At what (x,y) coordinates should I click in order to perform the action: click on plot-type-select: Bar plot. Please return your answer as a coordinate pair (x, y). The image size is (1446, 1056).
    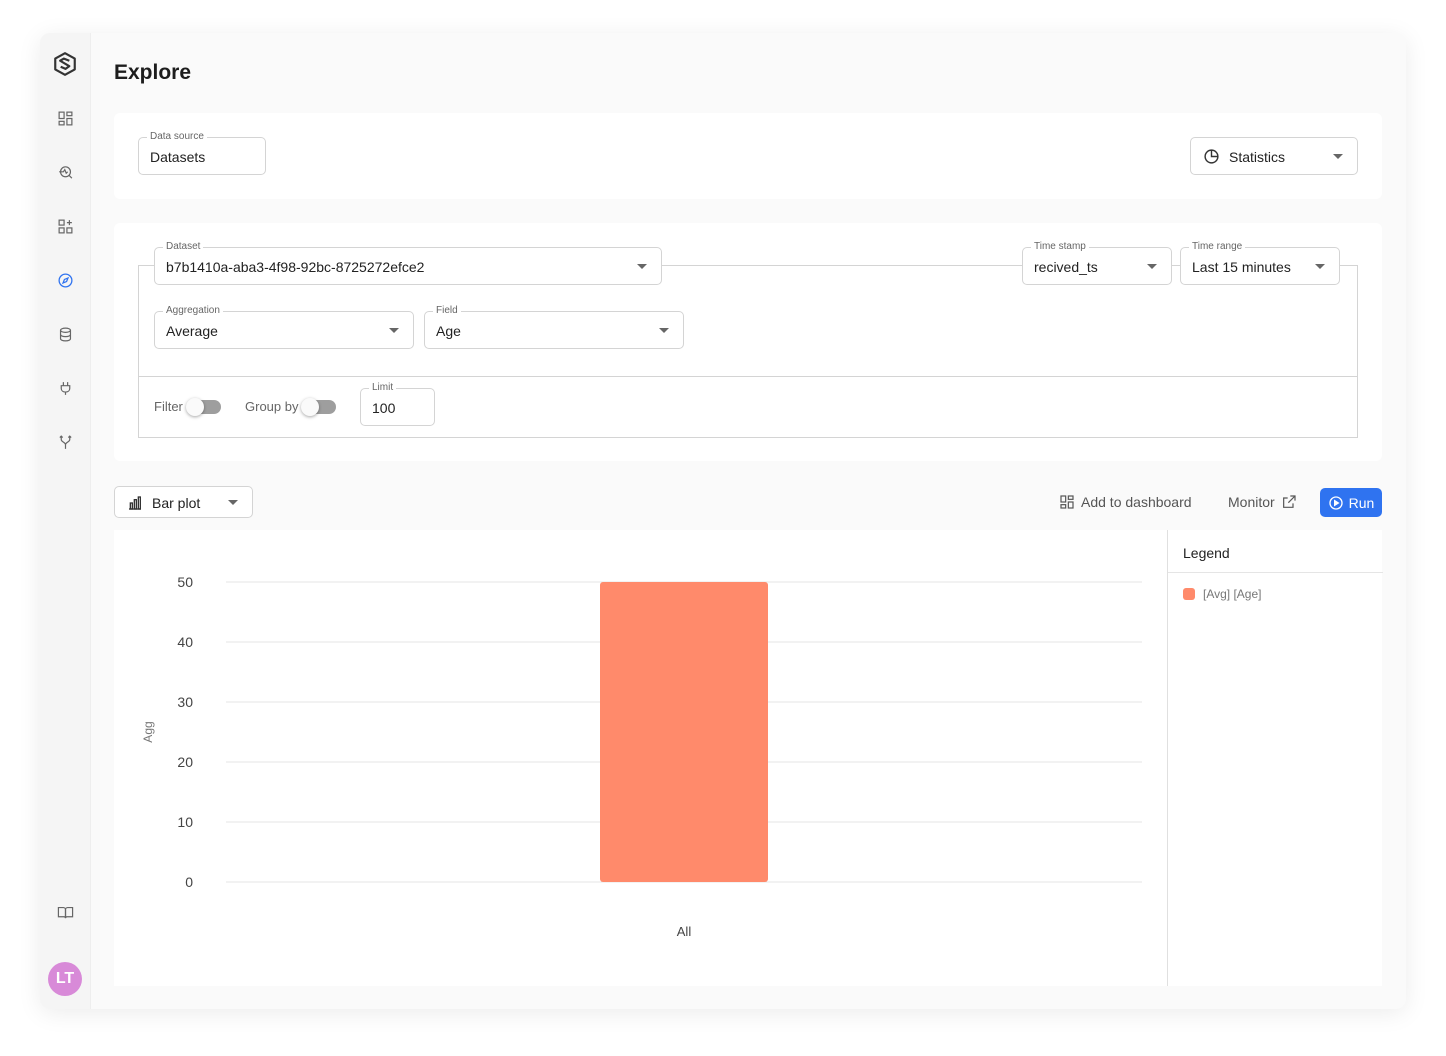
    Looking at the image, I should click on (183, 502).